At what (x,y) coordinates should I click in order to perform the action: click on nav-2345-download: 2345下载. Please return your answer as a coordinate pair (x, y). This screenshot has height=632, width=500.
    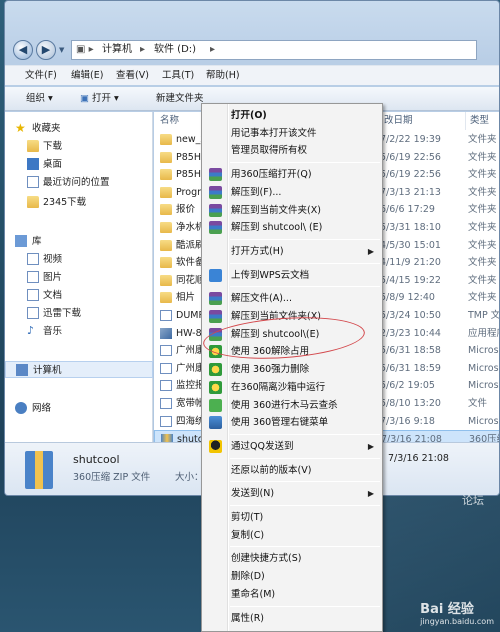
    Looking at the image, I should click on (79, 202).